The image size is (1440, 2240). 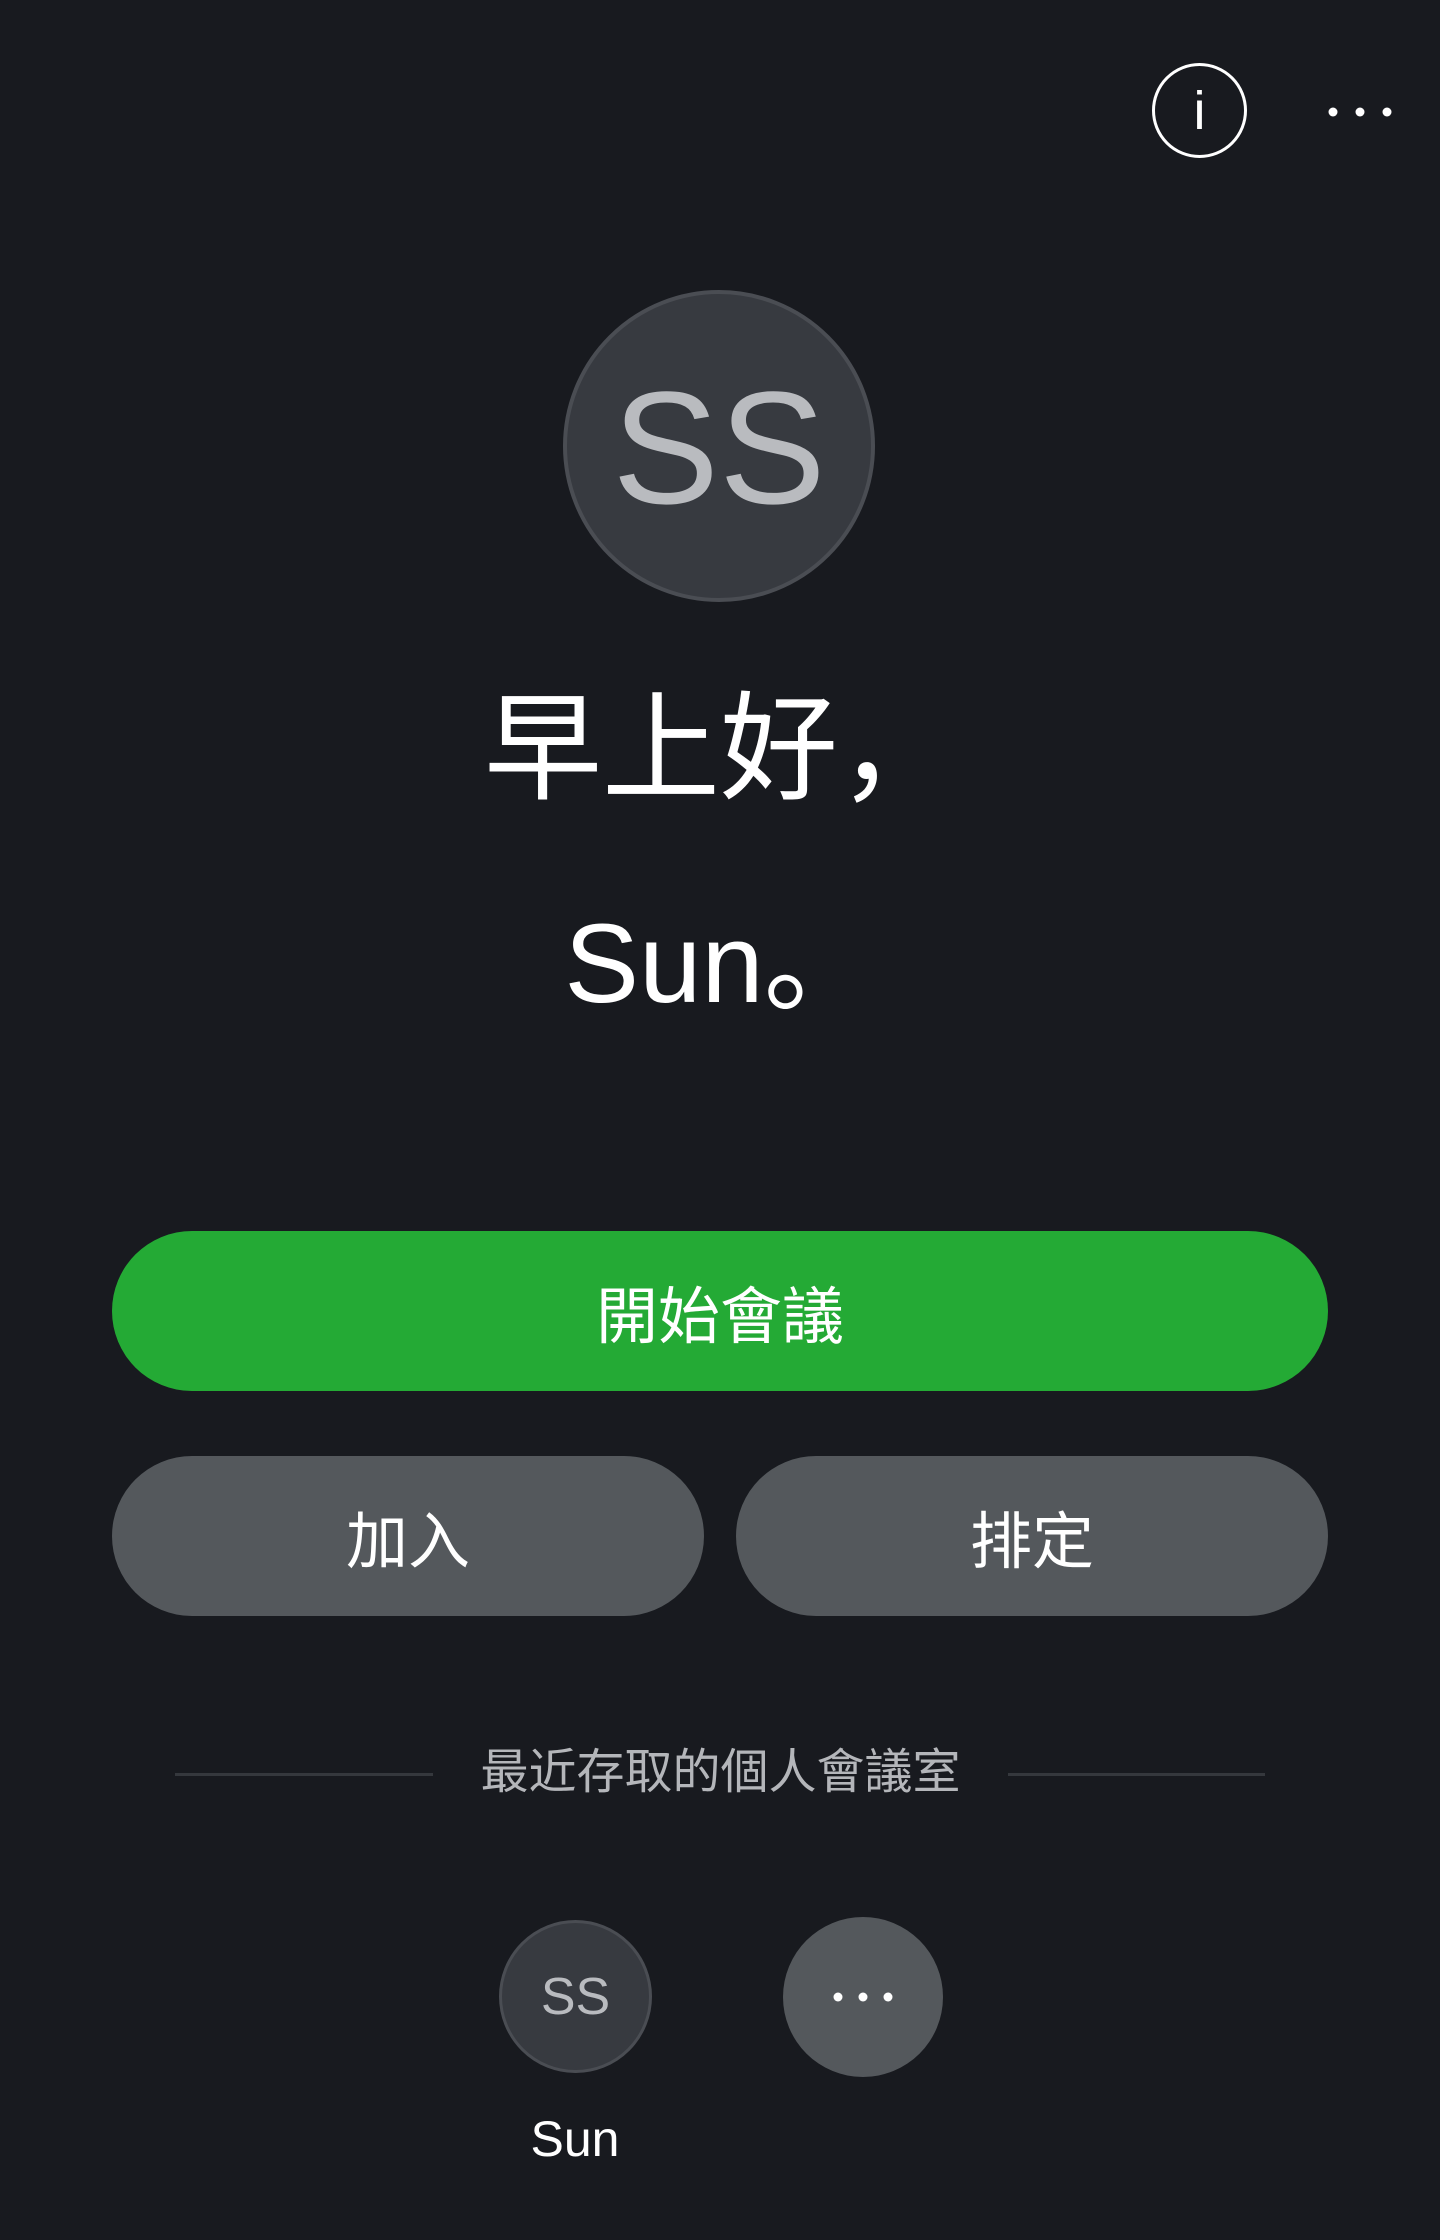 I want to click on avatar-initials: SS, so click(x=719, y=447).